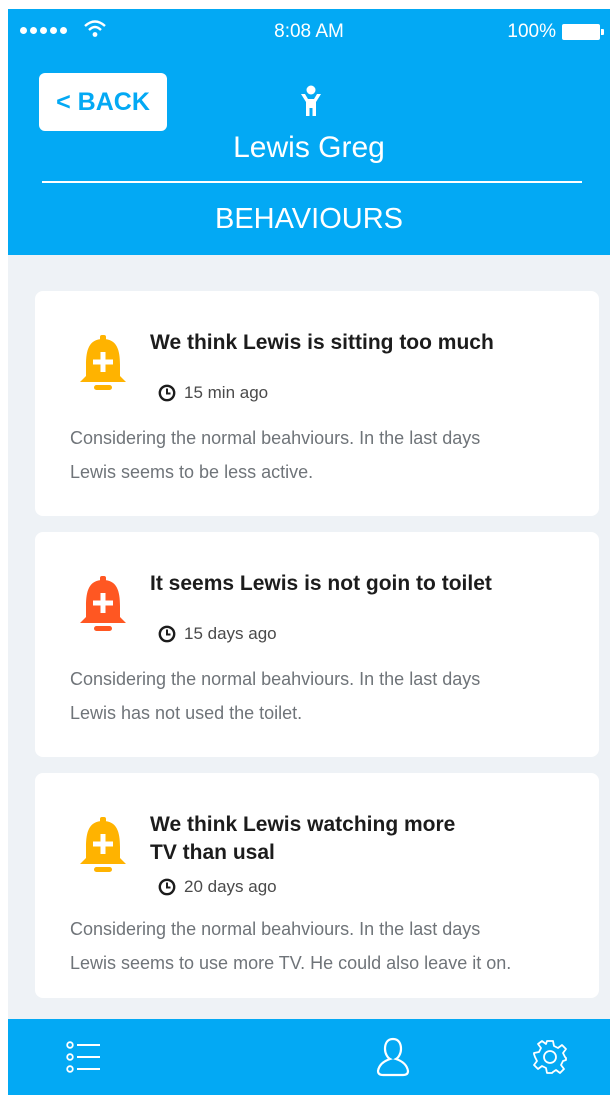 The height and width of the screenshot is (1095, 610). I want to click on card-title-line: We think Lewis is sitting too much, so click(322, 342).